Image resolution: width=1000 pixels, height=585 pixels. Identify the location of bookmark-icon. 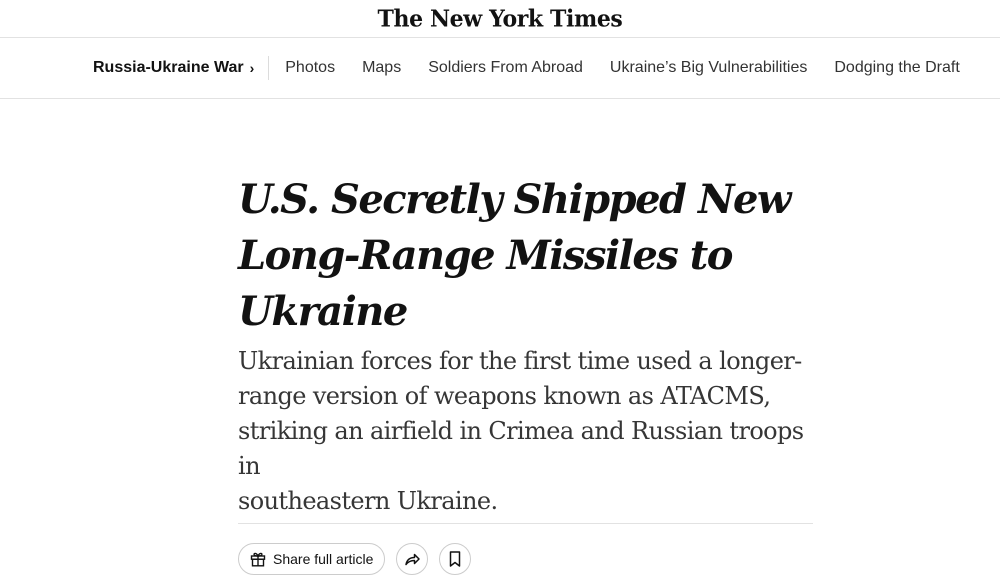
(455, 559).